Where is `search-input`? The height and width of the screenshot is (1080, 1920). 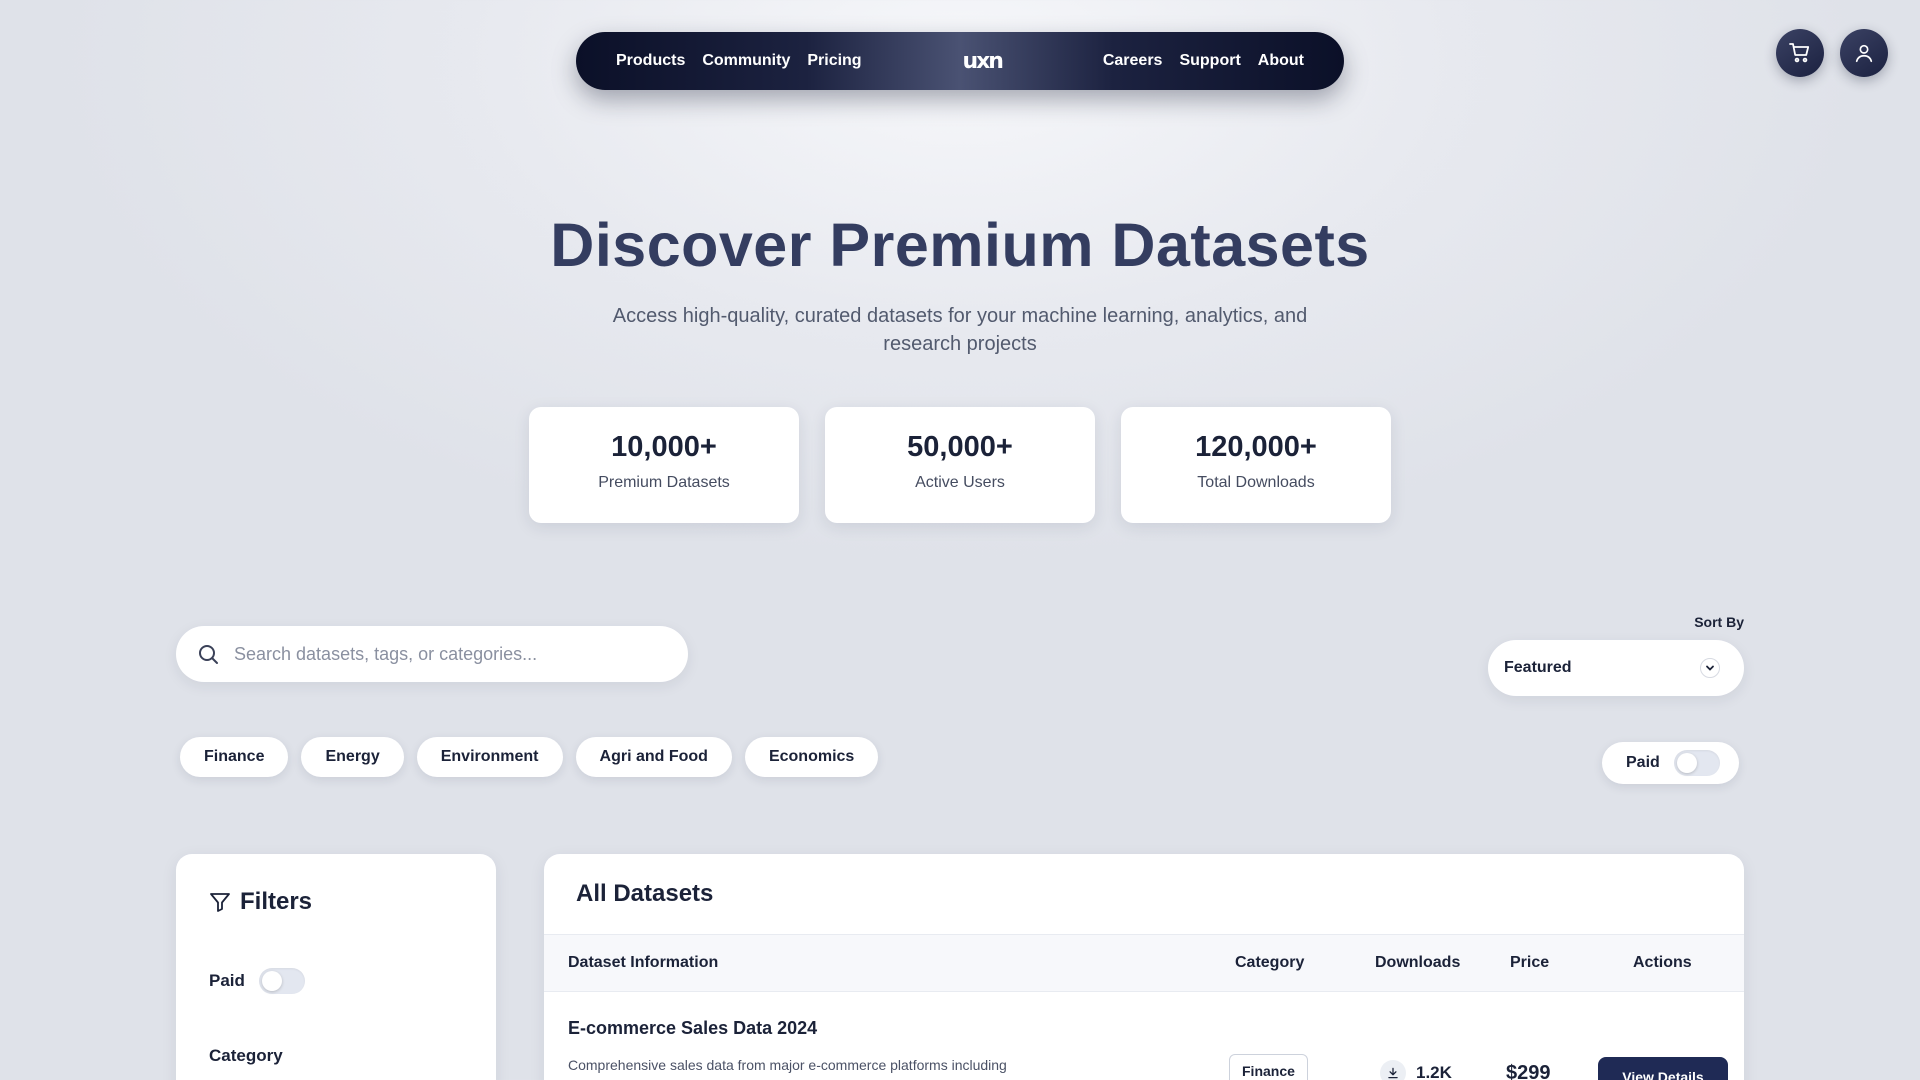
search-input is located at coordinates (461, 654).